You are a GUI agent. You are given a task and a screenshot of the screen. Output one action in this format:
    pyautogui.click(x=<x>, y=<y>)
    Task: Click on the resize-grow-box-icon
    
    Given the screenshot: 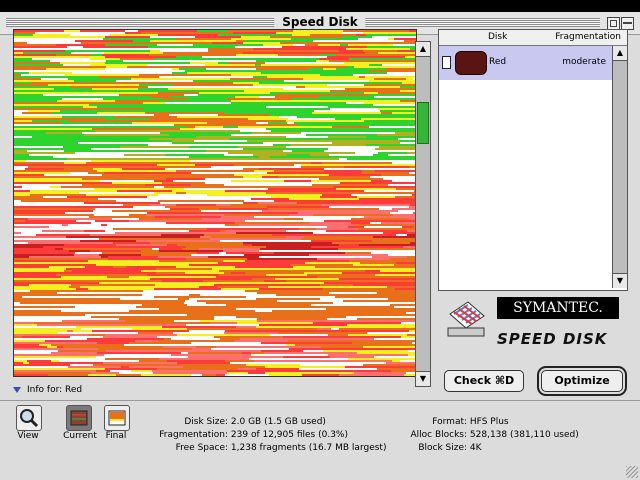 What is the action you would take?
    pyautogui.click(x=632, y=472)
    